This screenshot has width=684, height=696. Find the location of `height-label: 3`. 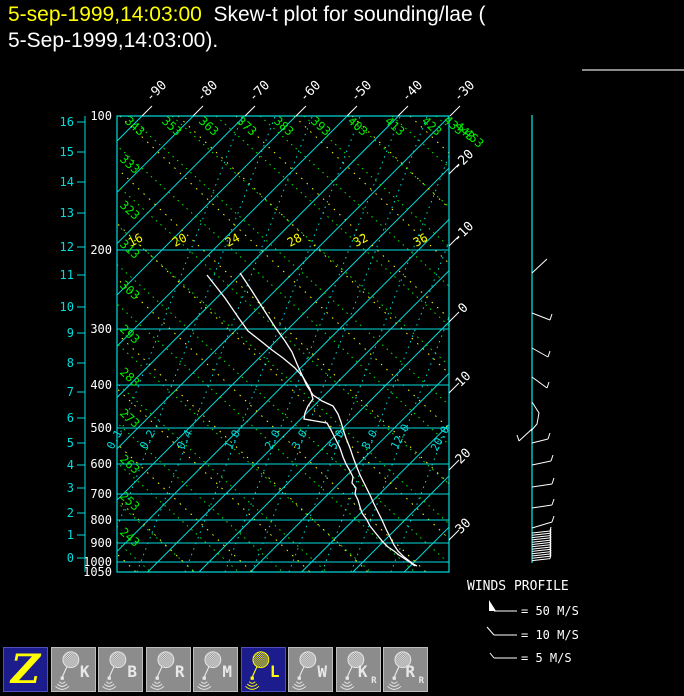

height-label: 3 is located at coordinates (70, 488).